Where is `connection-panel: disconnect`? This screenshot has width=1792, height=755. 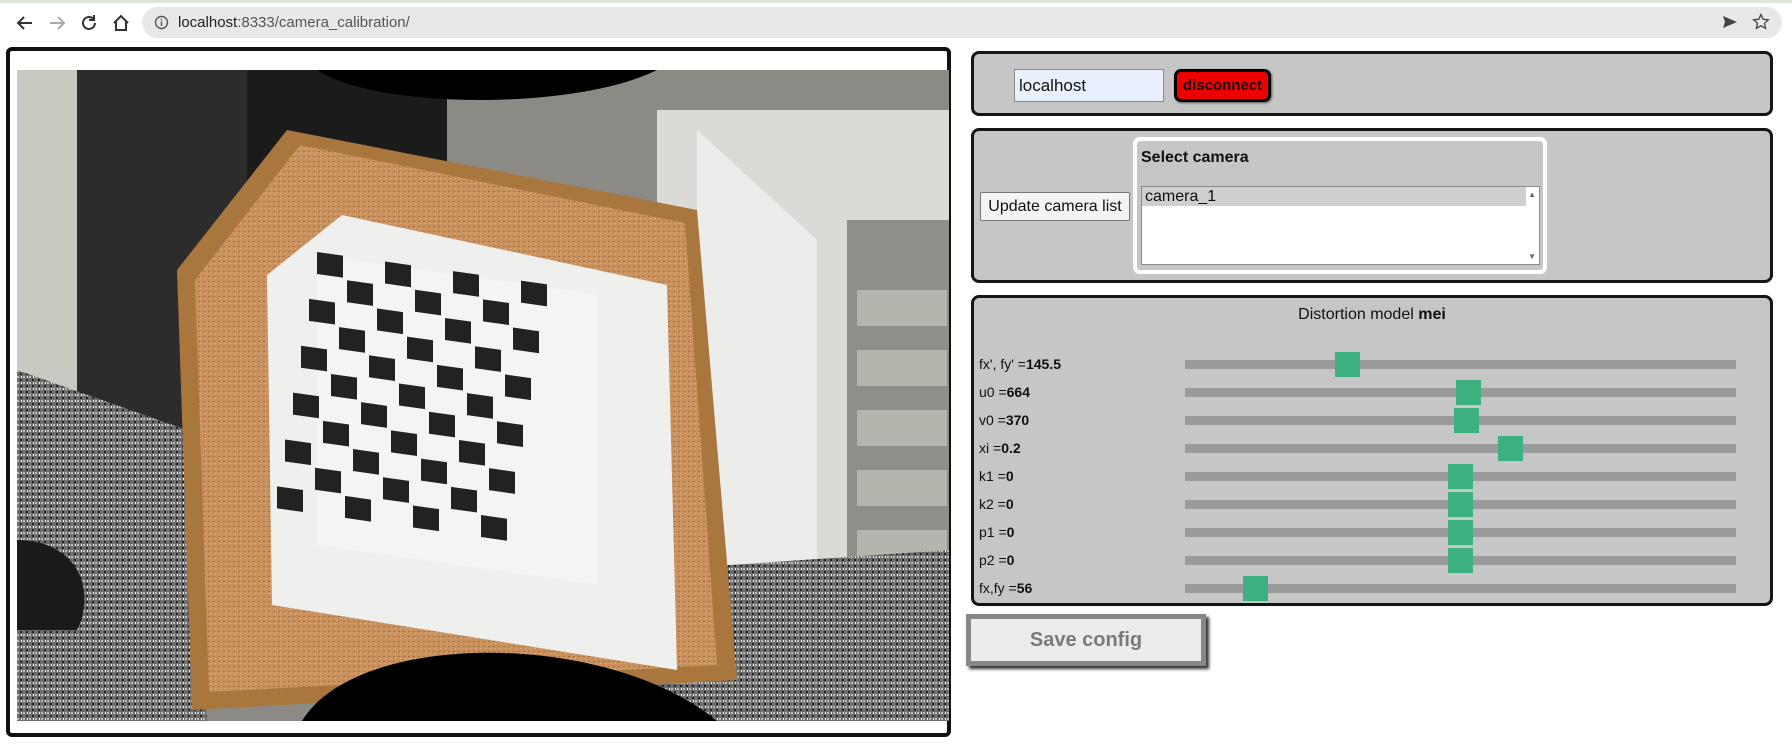
connection-panel: disconnect is located at coordinates (1372, 83).